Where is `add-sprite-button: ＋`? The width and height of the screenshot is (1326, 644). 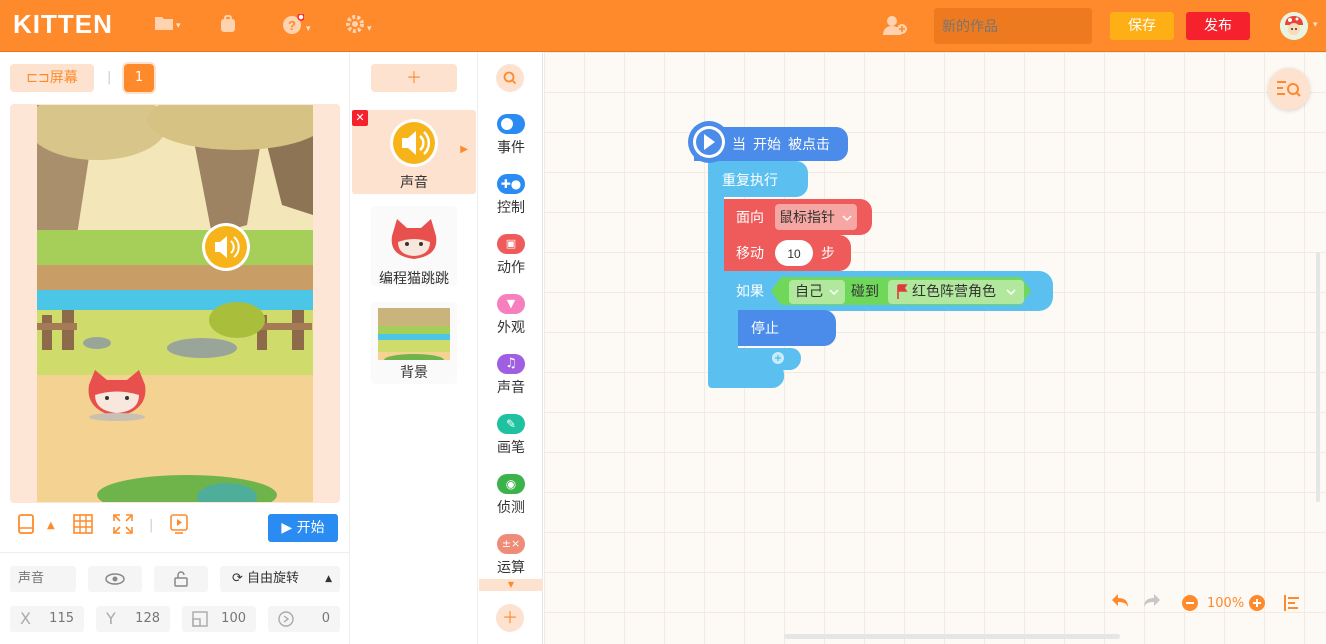 add-sprite-button: ＋ is located at coordinates (414, 78).